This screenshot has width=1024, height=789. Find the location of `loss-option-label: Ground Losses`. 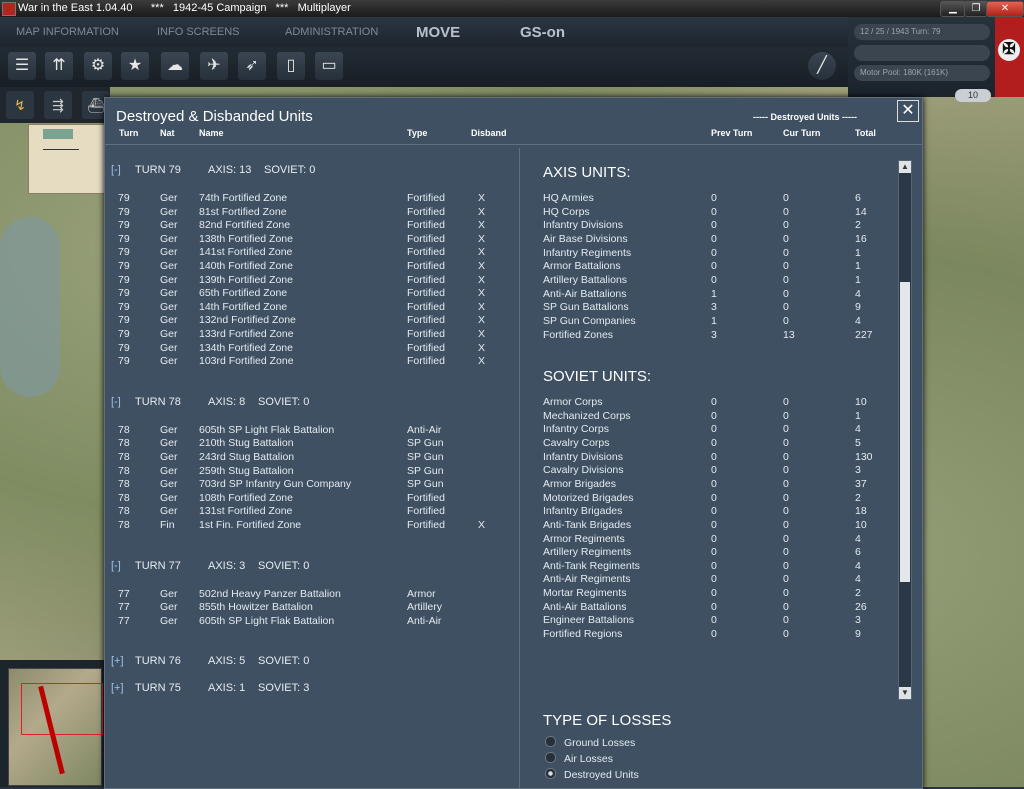

loss-option-label: Ground Losses is located at coordinates (600, 743).